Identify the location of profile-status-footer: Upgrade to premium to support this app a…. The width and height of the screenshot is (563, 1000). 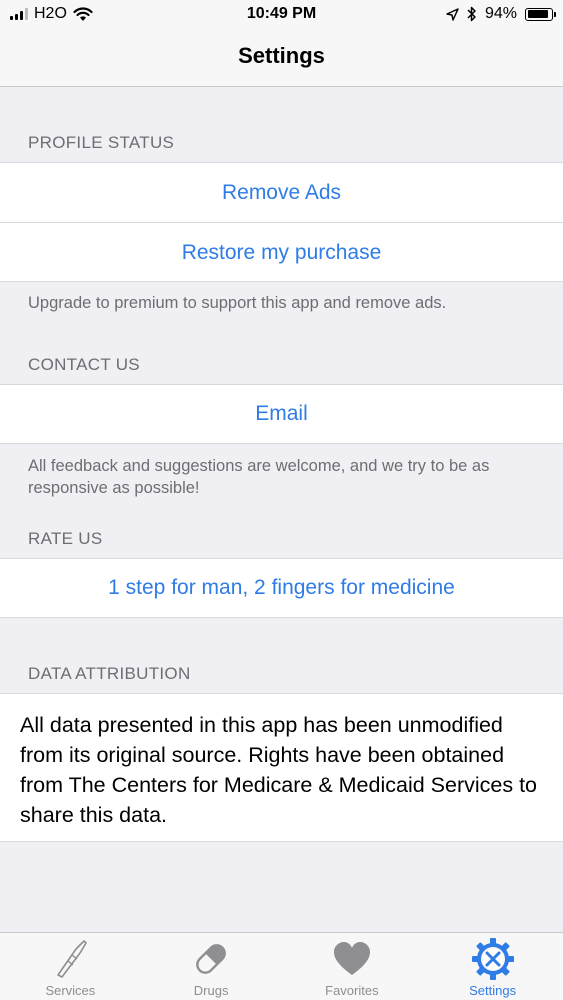
(237, 303).